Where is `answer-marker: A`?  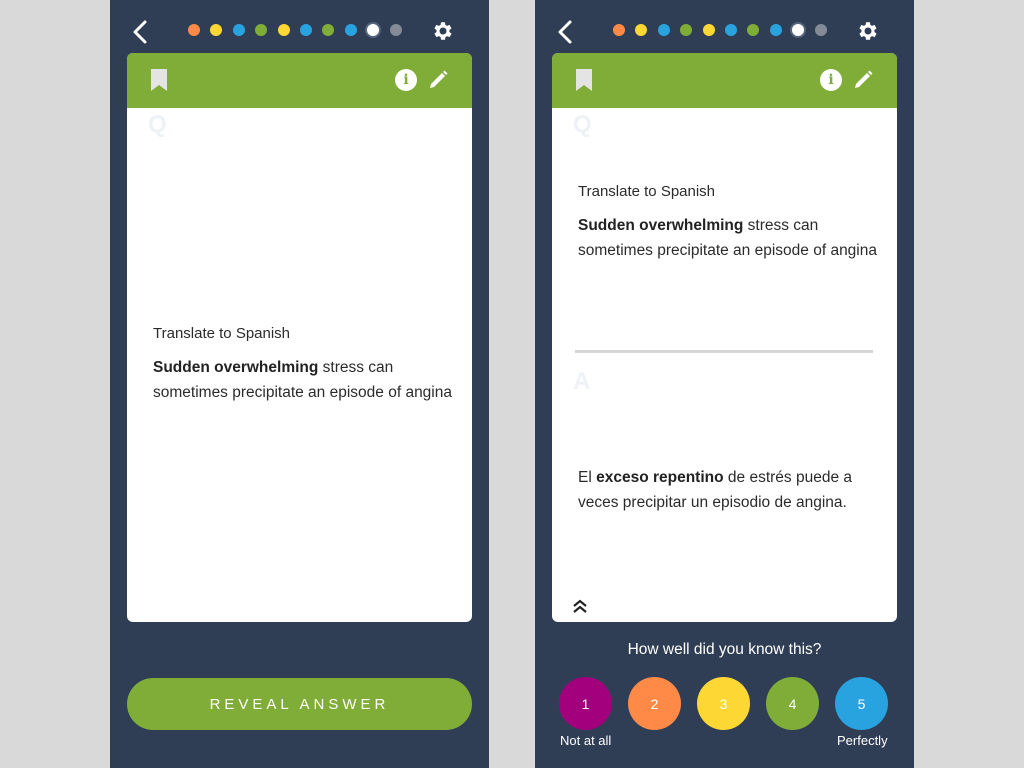 answer-marker: A is located at coordinates (582, 381).